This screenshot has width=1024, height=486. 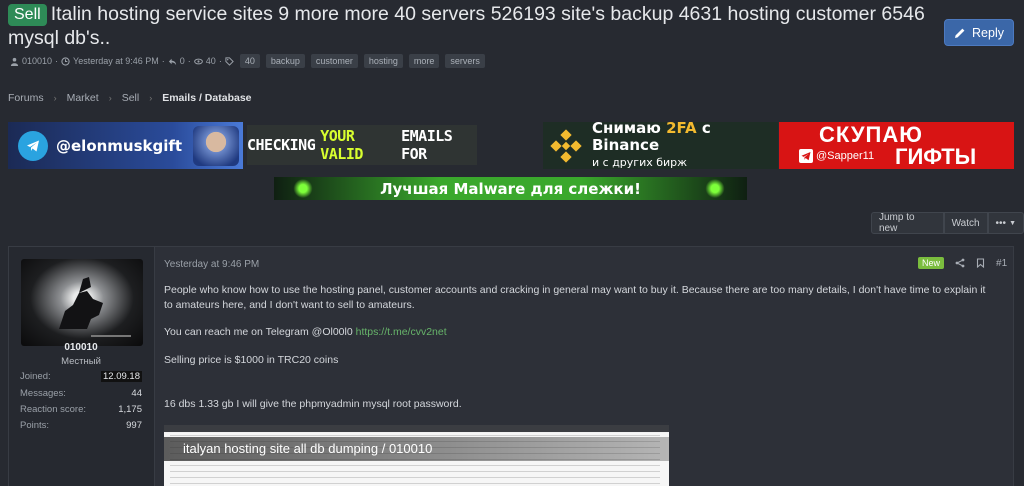 What do you see at coordinates (229, 61) in the screenshot?
I see `tag-icon` at bounding box center [229, 61].